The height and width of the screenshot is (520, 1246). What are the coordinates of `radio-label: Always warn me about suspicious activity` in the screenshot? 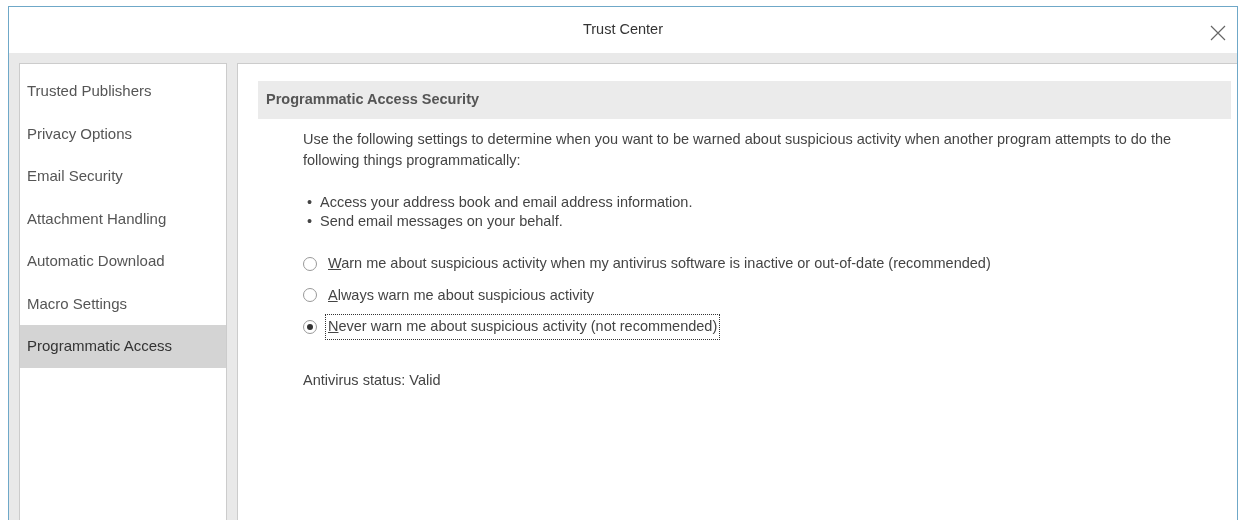 It's located at (461, 295).